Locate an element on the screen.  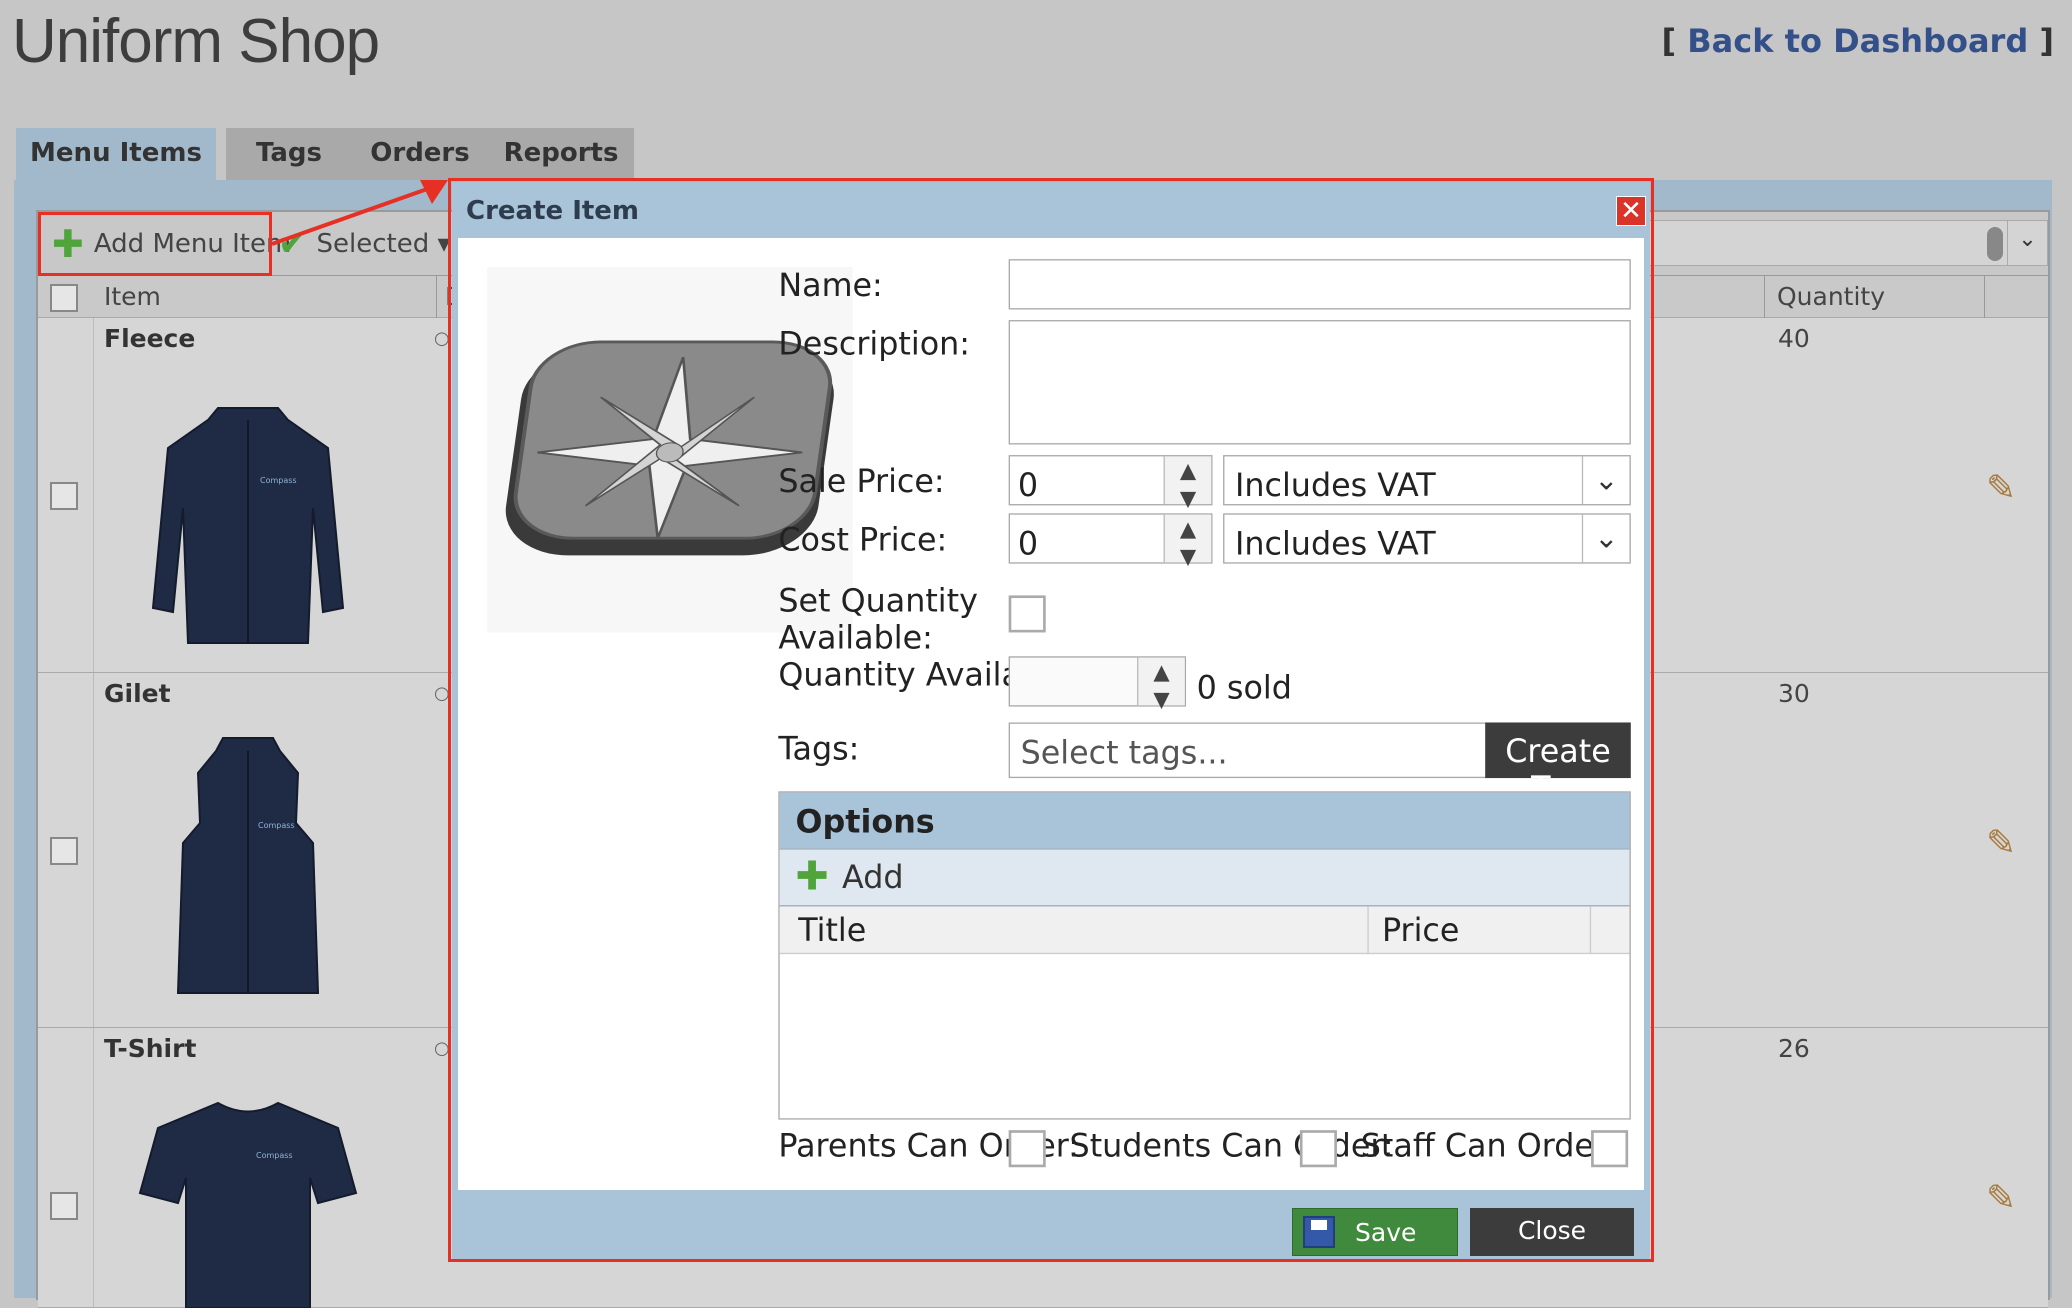
fleece-image: Compass is located at coordinates (248, 525).